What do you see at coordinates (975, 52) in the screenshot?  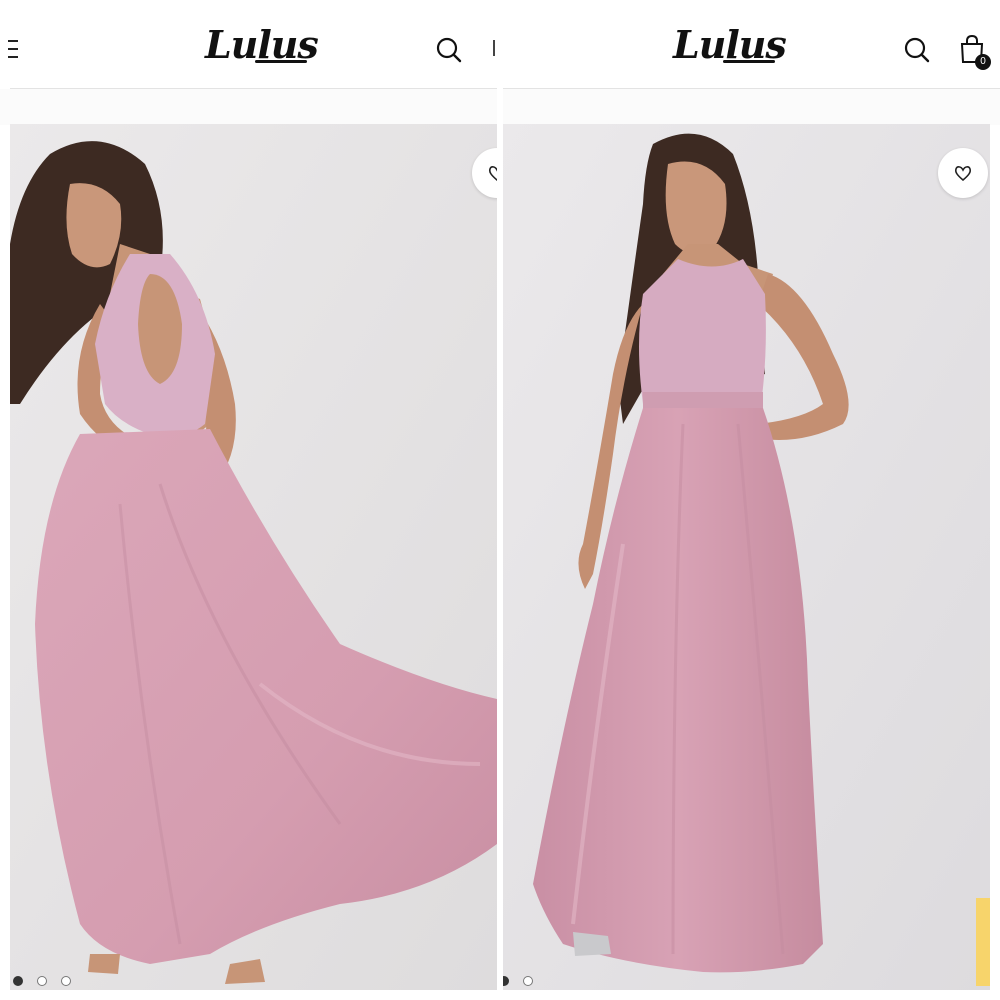 I see `shopping-bag-icon: 0` at bounding box center [975, 52].